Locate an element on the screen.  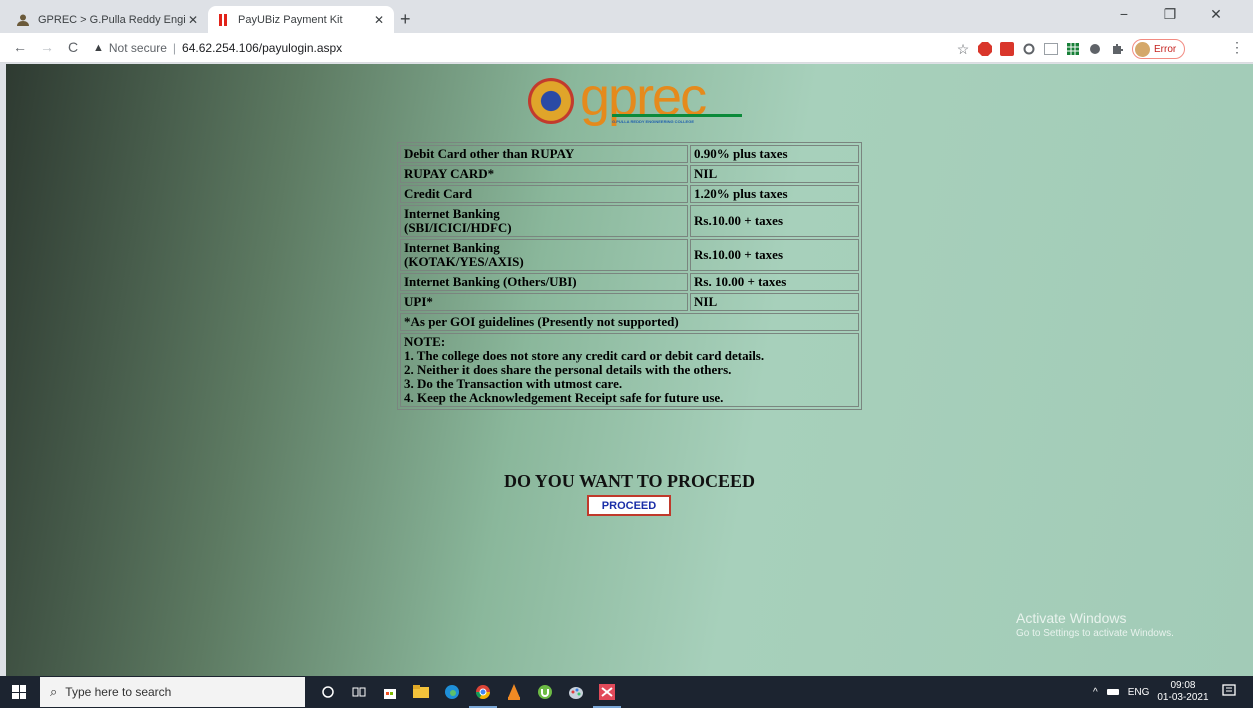
payu-icon is located at coordinates (223, 20).